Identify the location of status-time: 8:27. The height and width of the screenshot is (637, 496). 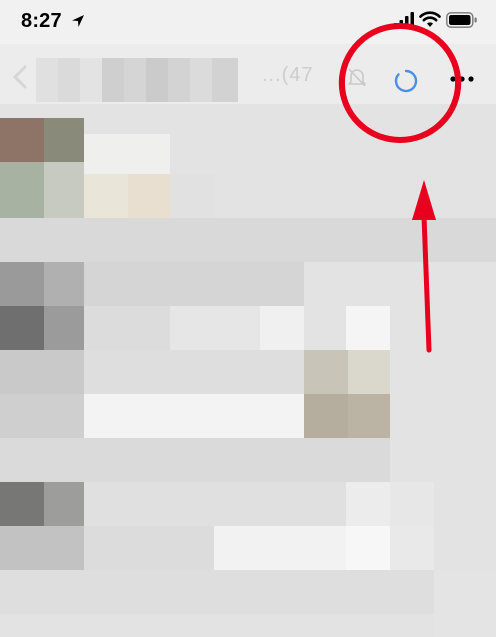
(41, 21).